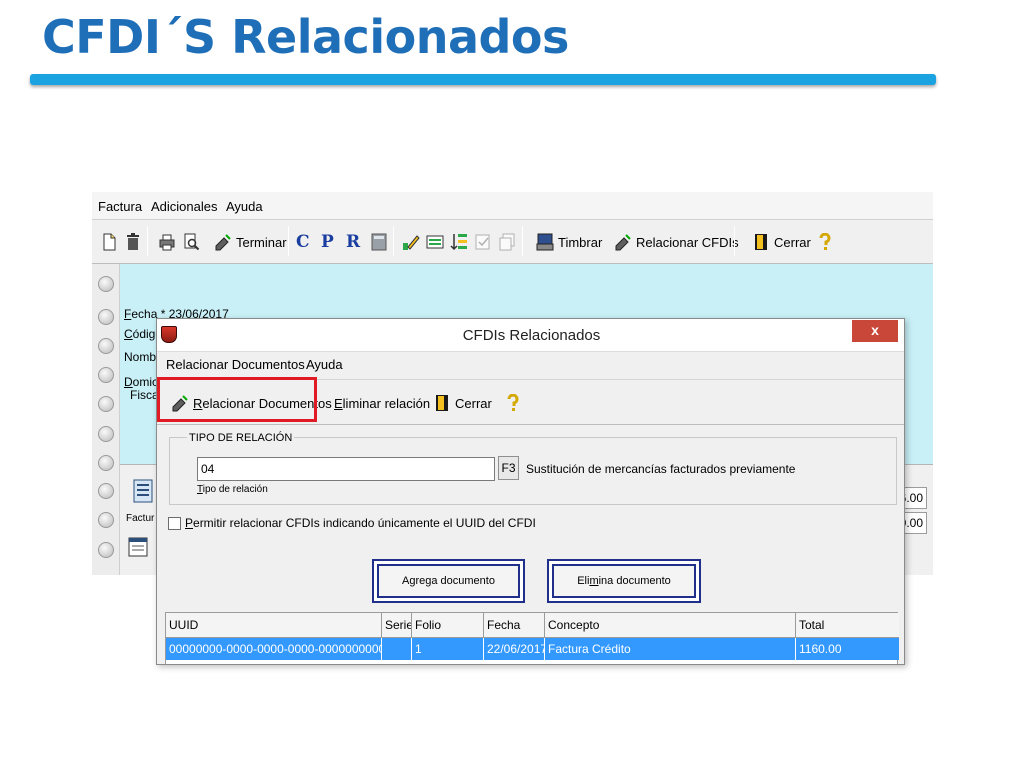 Image resolution: width=1024 pixels, height=768 pixels. I want to click on delete-button, so click(135, 242).